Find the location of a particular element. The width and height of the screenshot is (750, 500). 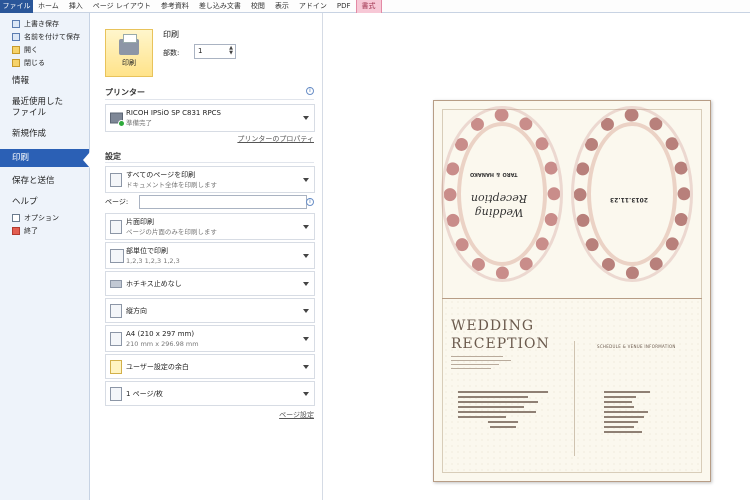

single-sided-icon is located at coordinates (116, 226).